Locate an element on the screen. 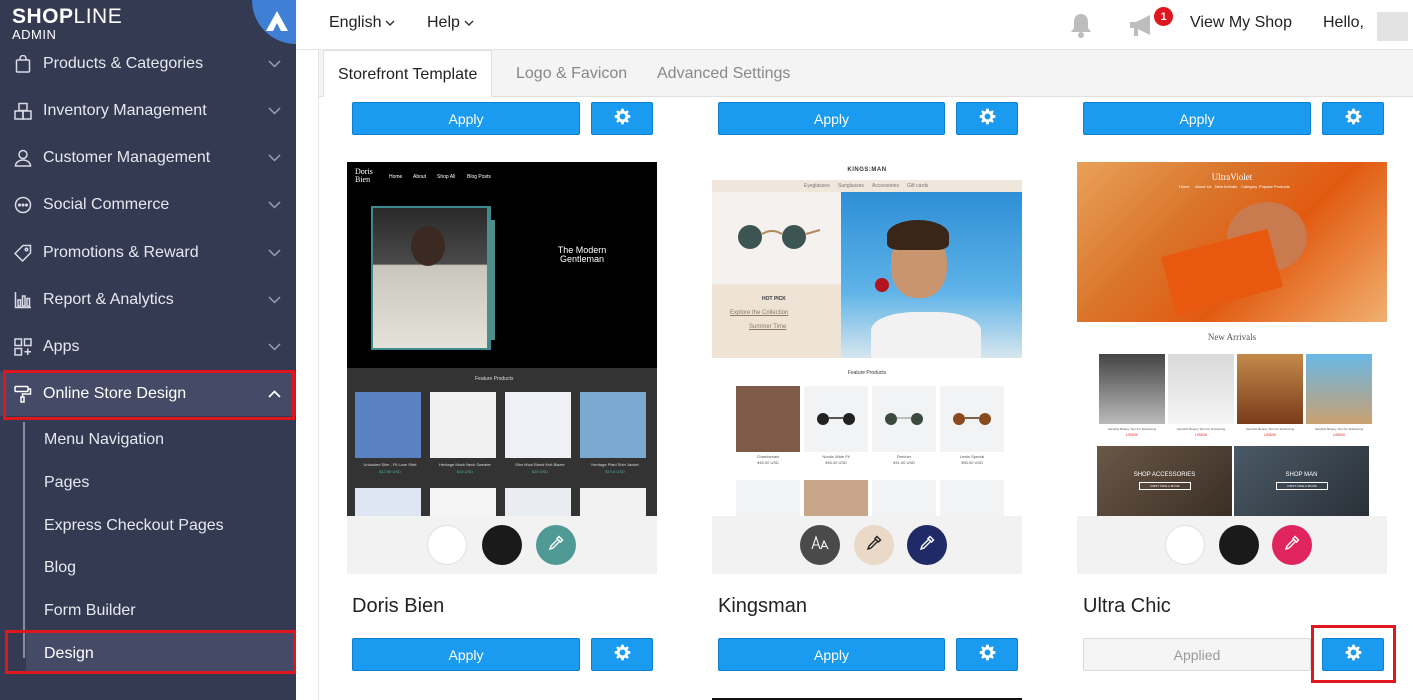 The width and height of the screenshot is (1413, 700). eyedropper-icon is located at coordinates (556, 545).